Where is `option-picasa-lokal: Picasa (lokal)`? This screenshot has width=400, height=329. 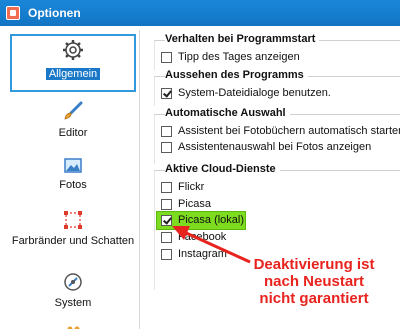
option-picasa-lokal: Picasa (lokal) is located at coordinates (202, 220).